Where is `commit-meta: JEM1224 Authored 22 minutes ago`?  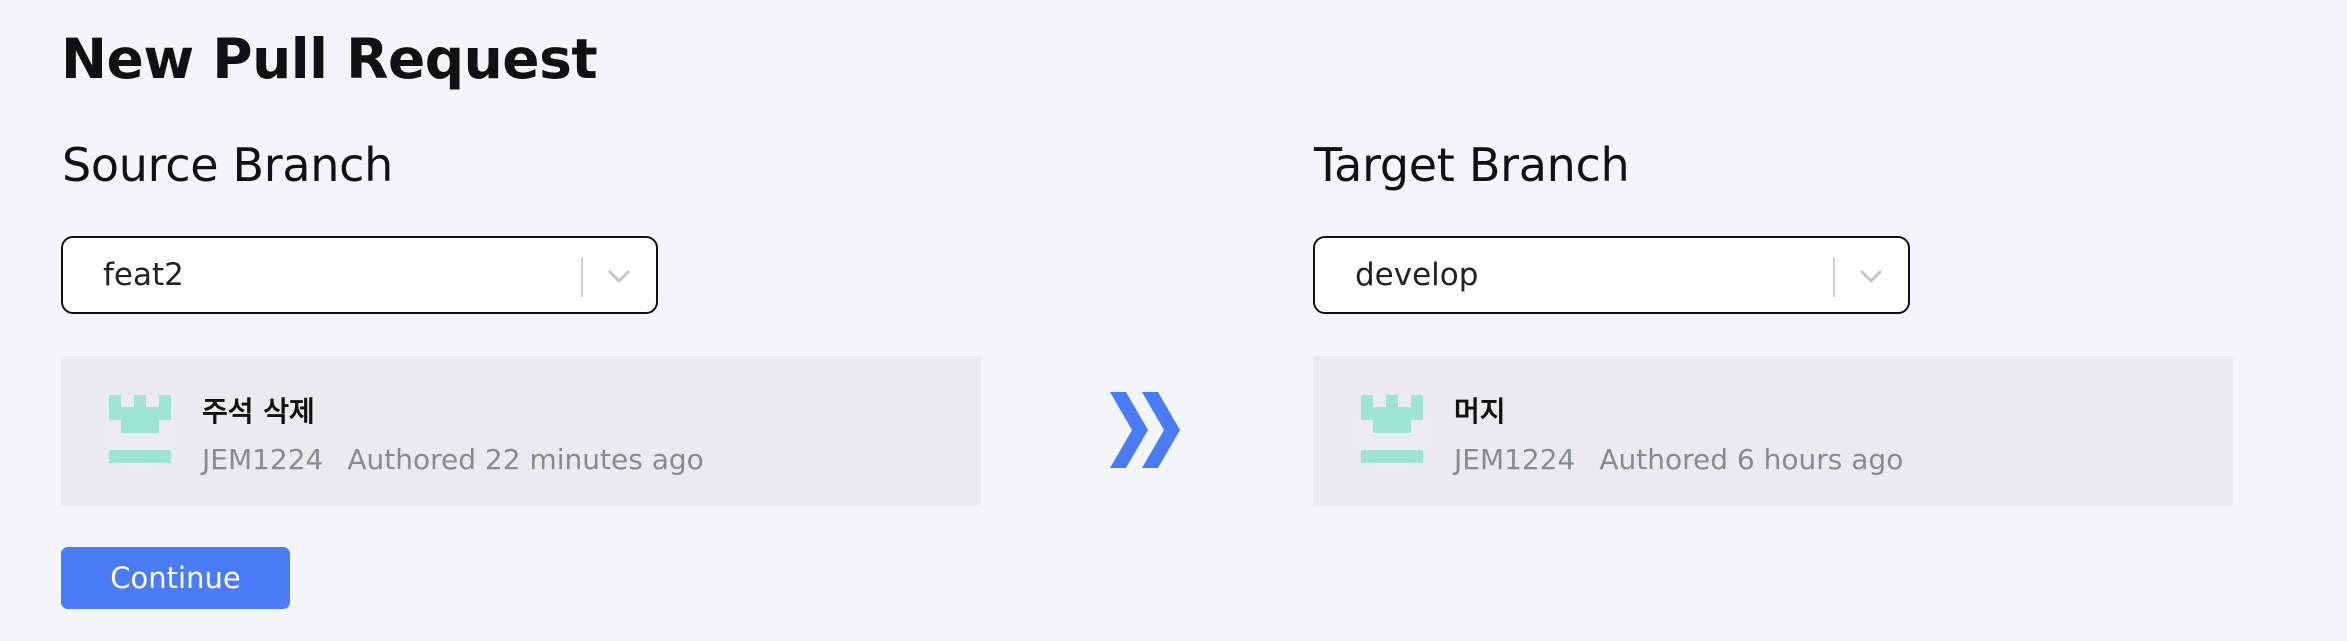 commit-meta: JEM1224 Authored 22 minutes ago is located at coordinates (453, 460).